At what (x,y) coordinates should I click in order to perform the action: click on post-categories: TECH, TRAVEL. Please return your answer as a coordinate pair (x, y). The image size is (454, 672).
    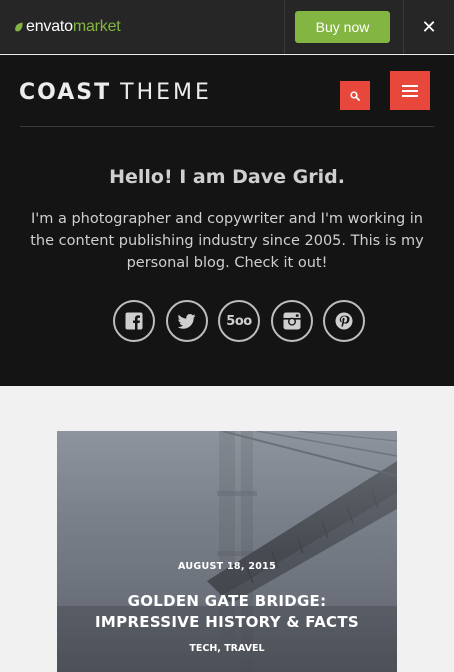
    Looking at the image, I should click on (227, 648).